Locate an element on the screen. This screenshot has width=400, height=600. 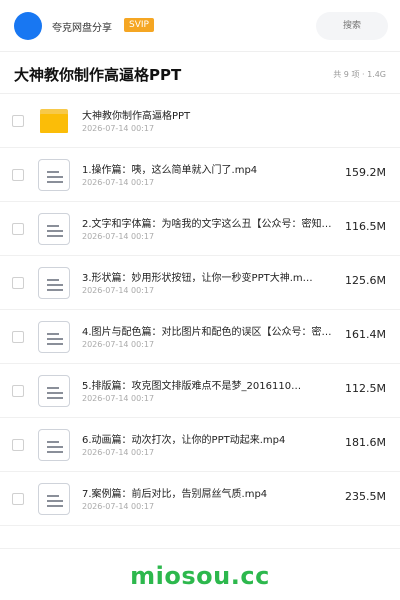
footer-divider is located at coordinates (200, 548).